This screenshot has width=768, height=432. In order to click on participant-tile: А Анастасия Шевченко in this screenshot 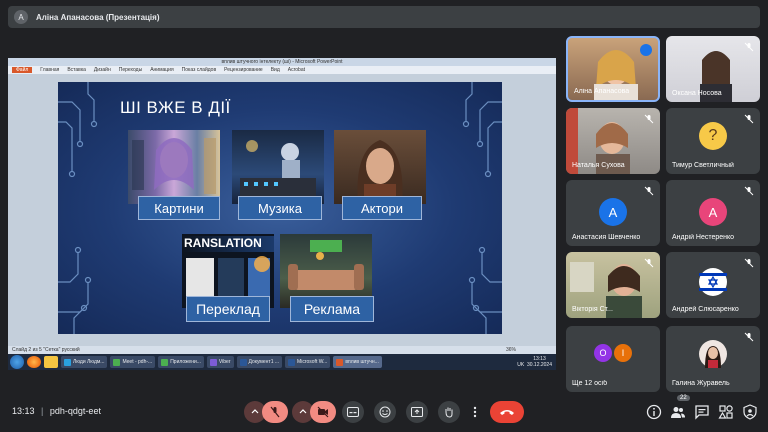, I will do `click(613, 213)`.